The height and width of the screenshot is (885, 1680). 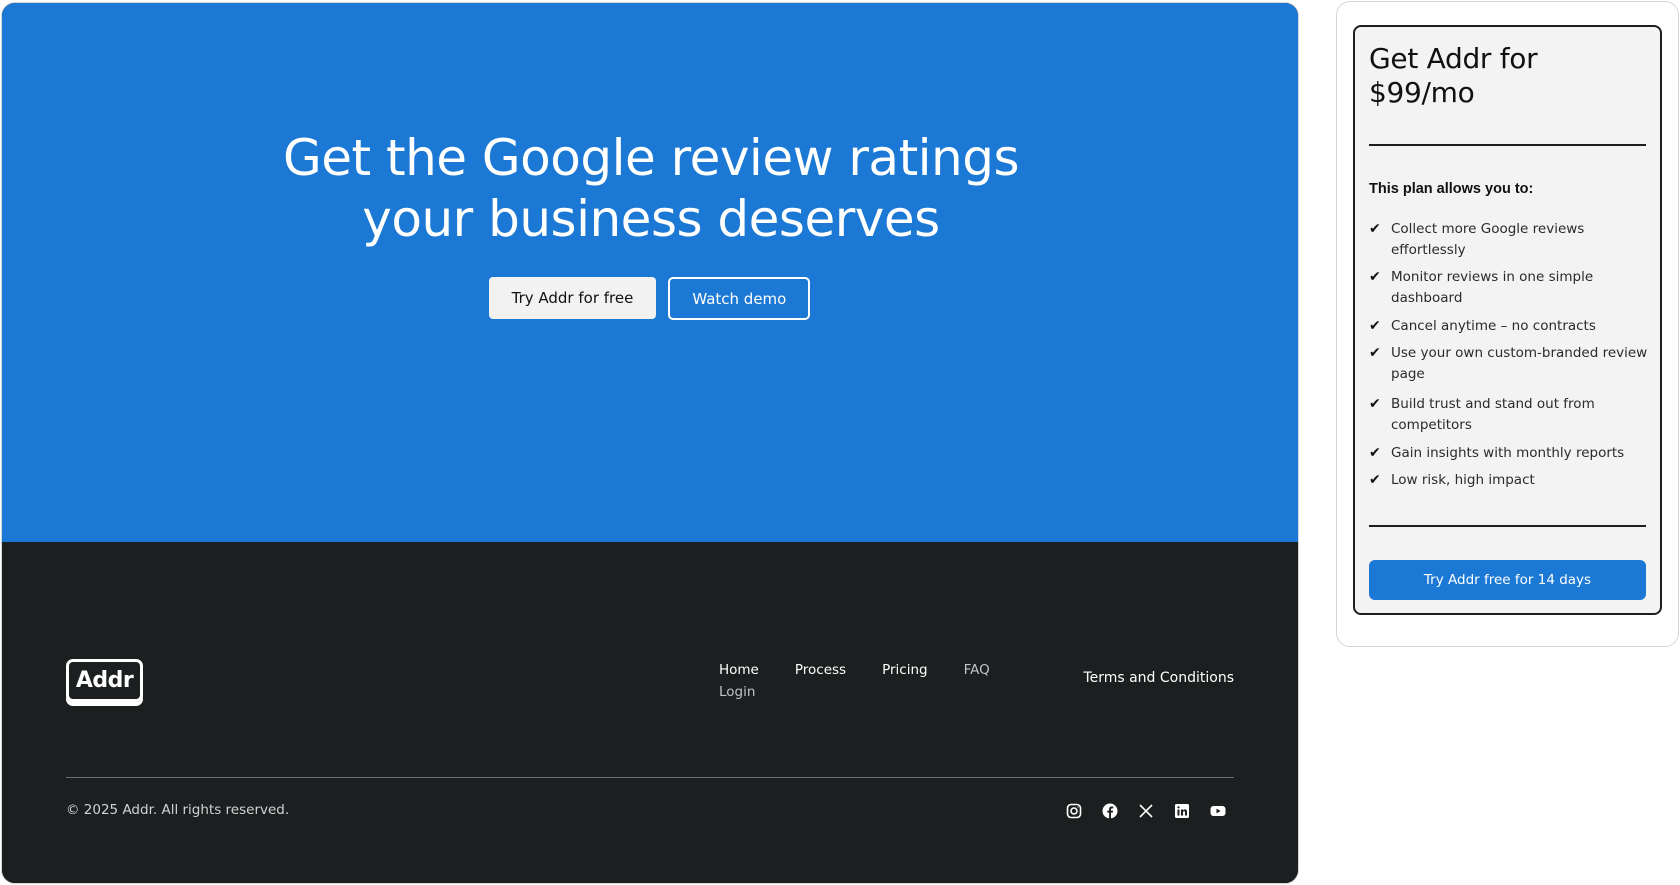 What do you see at coordinates (739, 298) in the screenshot?
I see `watch-demo-button: Watch demo` at bounding box center [739, 298].